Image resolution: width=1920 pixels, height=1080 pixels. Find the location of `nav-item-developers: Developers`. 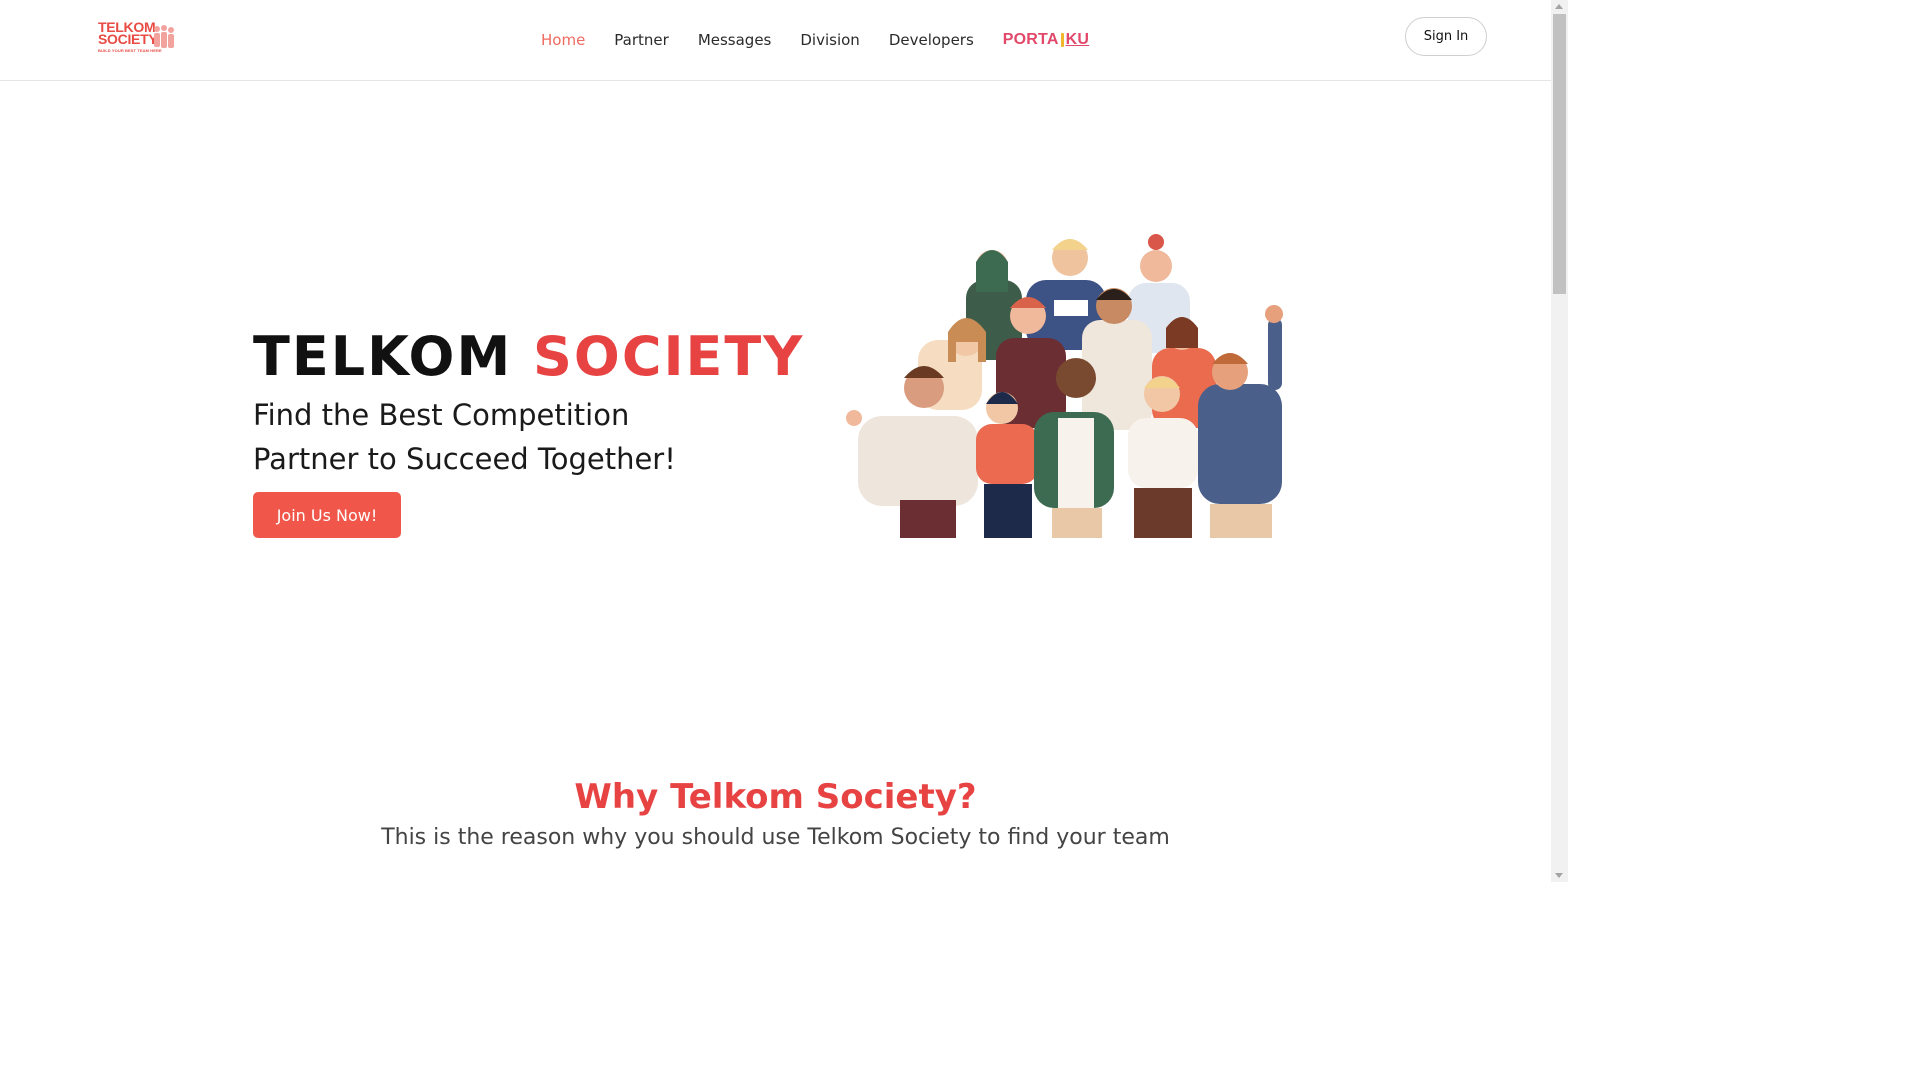

nav-item-developers: Developers is located at coordinates (931, 40).